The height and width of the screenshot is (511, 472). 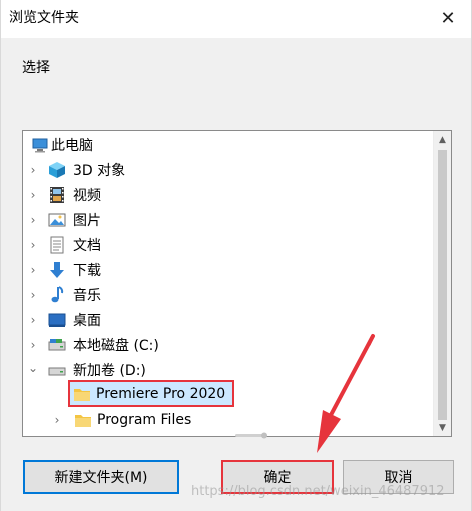 I want to click on tree-item-label: 本地磁盘 (C:), so click(x=116, y=346).